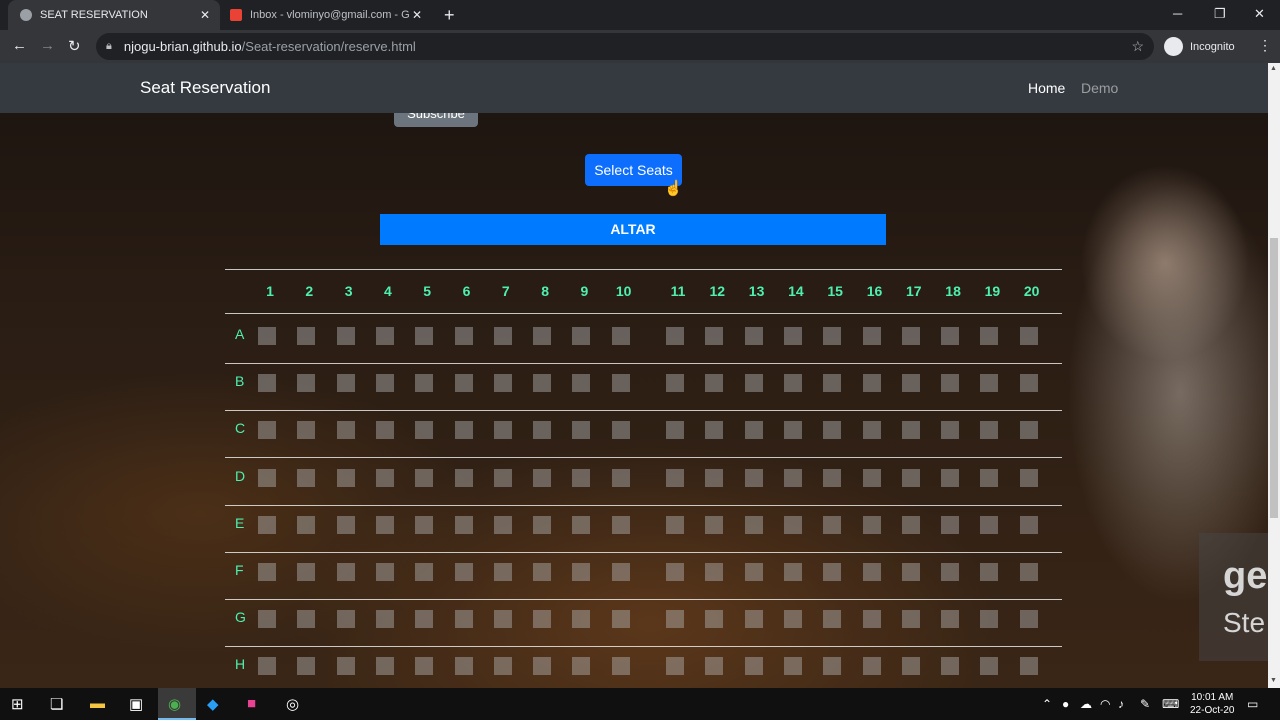 The image size is (1280, 720). What do you see at coordinates (292, 704) in the screenshot?
I see `obs-icon: ◎` at bounding box center [292, 704].